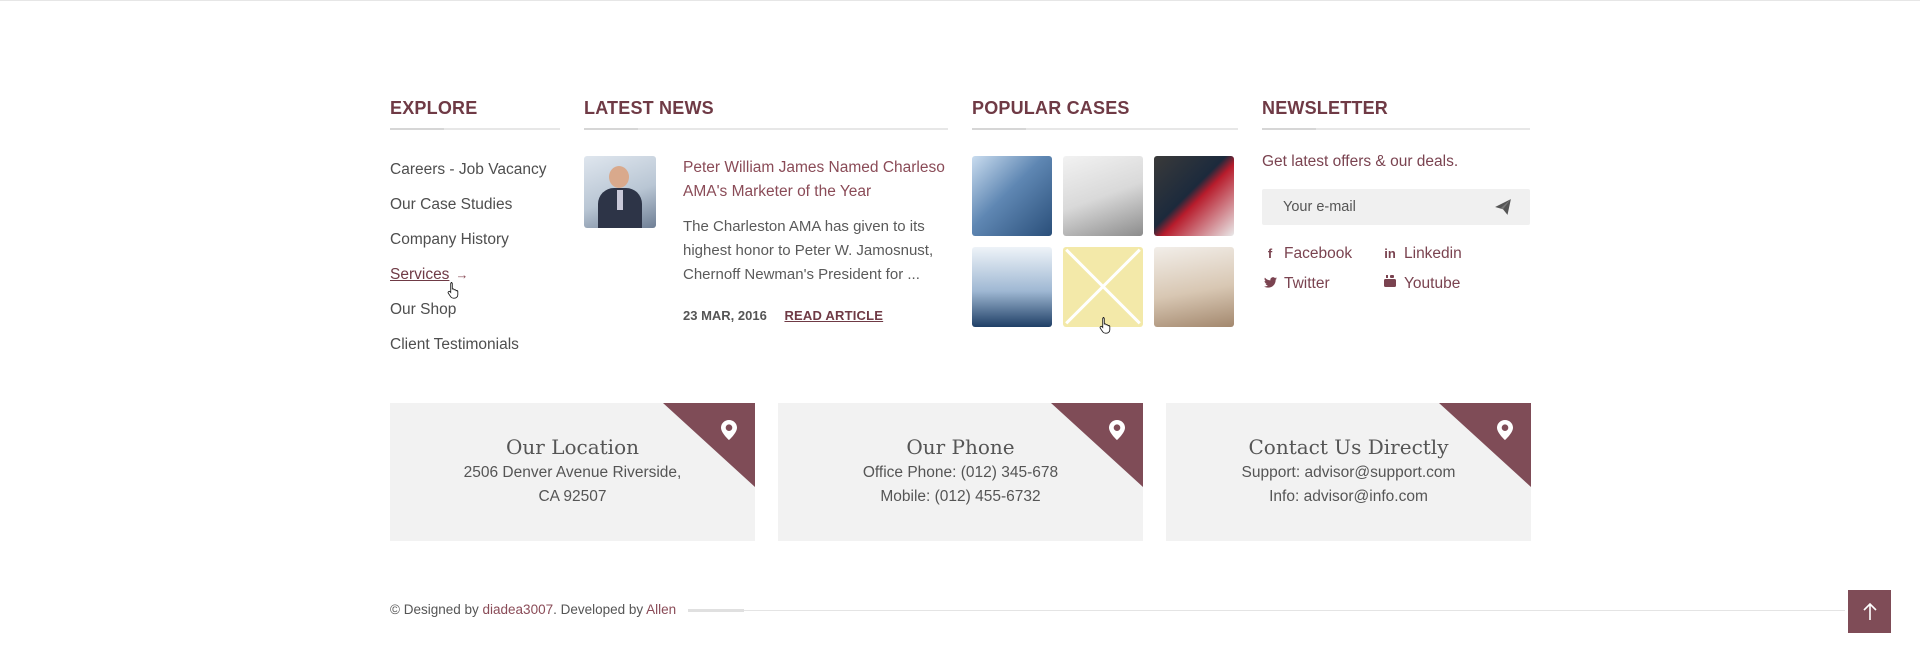  I want to click on explore-item-case-studies: Our Case Studies, so click(475, 204).